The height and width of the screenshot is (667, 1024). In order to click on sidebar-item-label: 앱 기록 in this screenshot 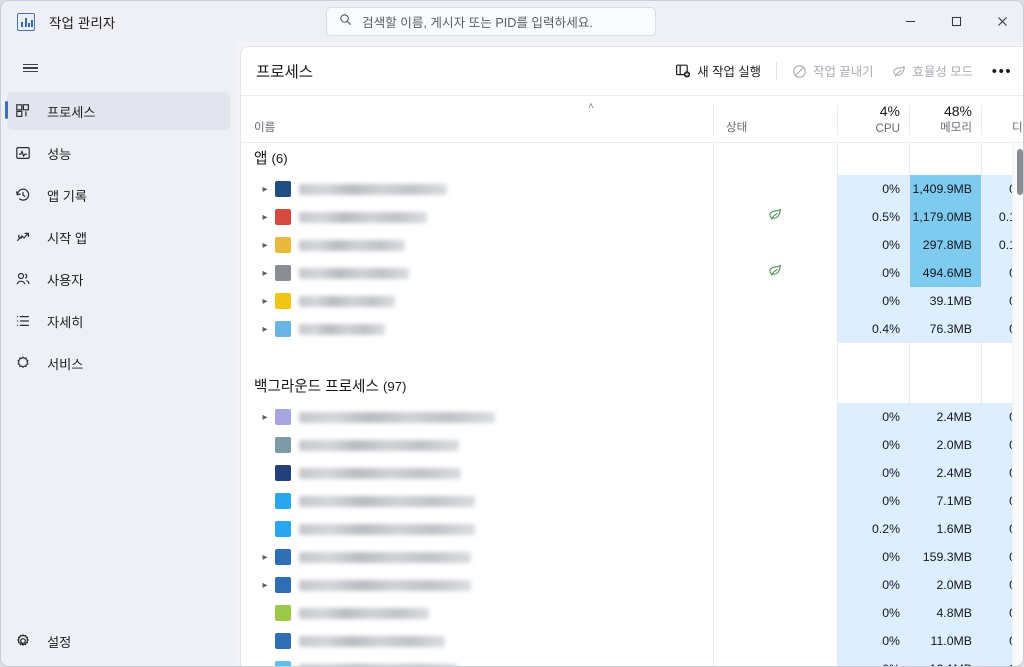, I will do `click(67, 196)`.